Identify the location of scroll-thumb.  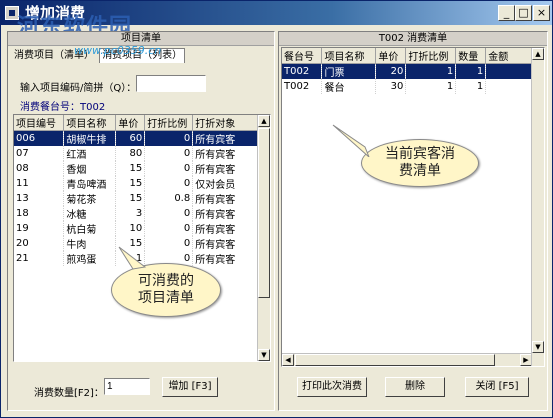
(264, 213).